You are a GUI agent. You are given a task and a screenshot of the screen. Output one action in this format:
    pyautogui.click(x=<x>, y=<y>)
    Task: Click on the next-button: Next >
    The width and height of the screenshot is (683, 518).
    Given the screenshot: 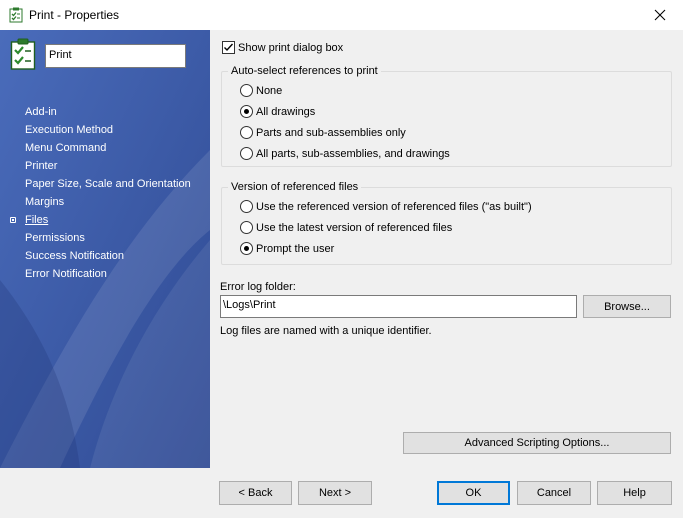 What is the action you would take?
    pyautogui.click(x=335, y=493)
    